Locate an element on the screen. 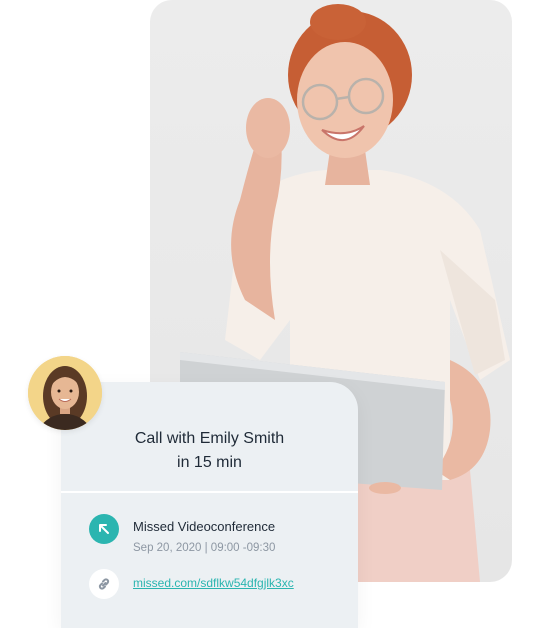 The image size is (540, 628). notification-title-line1: Call with Emily Smith is located at coordinates (209, 438).